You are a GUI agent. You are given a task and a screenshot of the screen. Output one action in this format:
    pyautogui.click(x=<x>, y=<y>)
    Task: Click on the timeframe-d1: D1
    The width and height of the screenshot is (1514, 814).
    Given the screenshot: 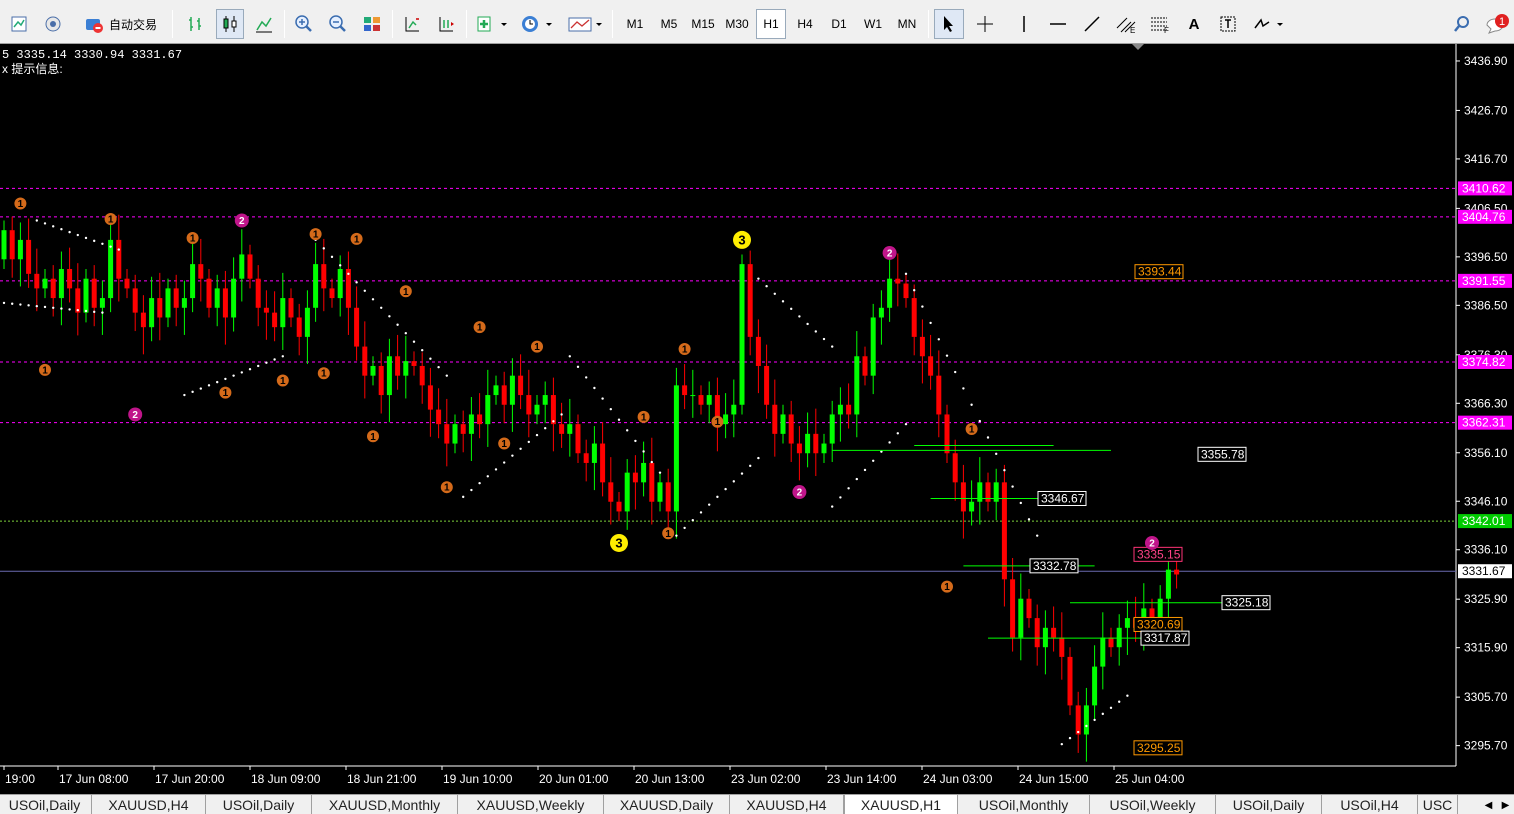 What is the action you would take?
    pyautogui.click(x=839, y=24)
    